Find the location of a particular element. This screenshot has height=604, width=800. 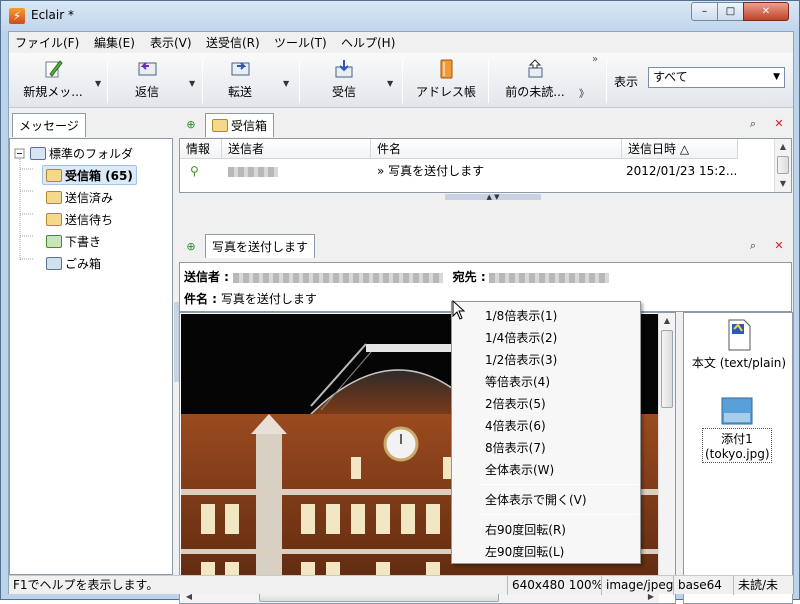

folder-root: 標準のフォルダ is located at coordinates (81, 154).